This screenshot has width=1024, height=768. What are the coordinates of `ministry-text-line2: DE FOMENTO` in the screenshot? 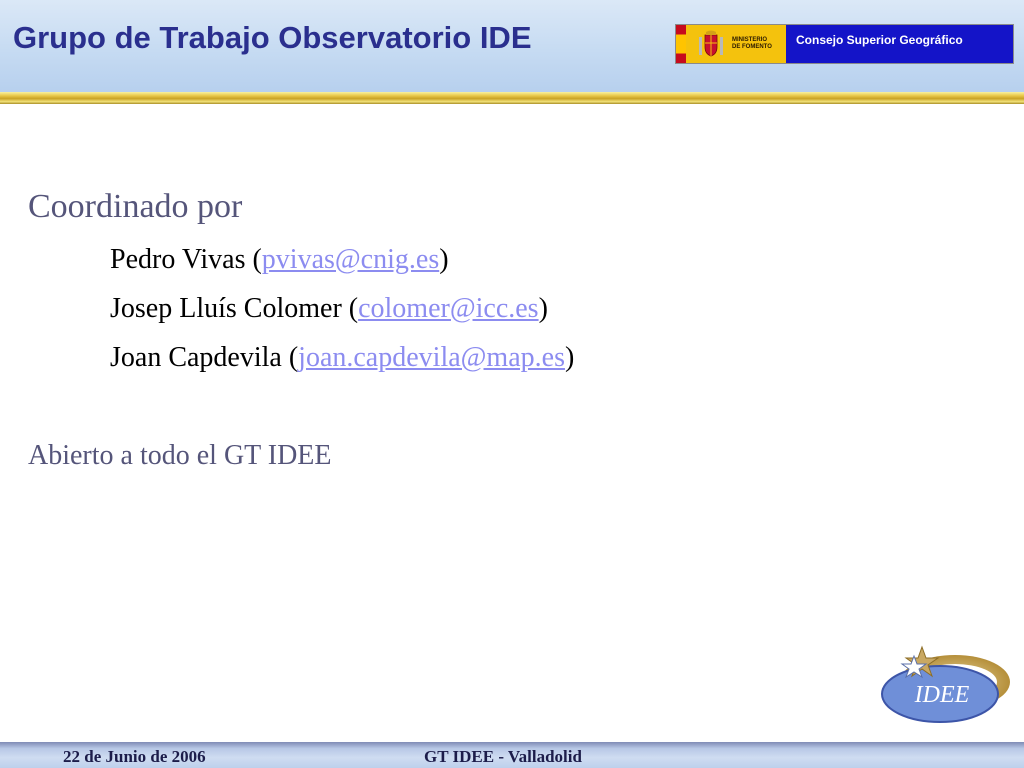 It's located at (752, 47).